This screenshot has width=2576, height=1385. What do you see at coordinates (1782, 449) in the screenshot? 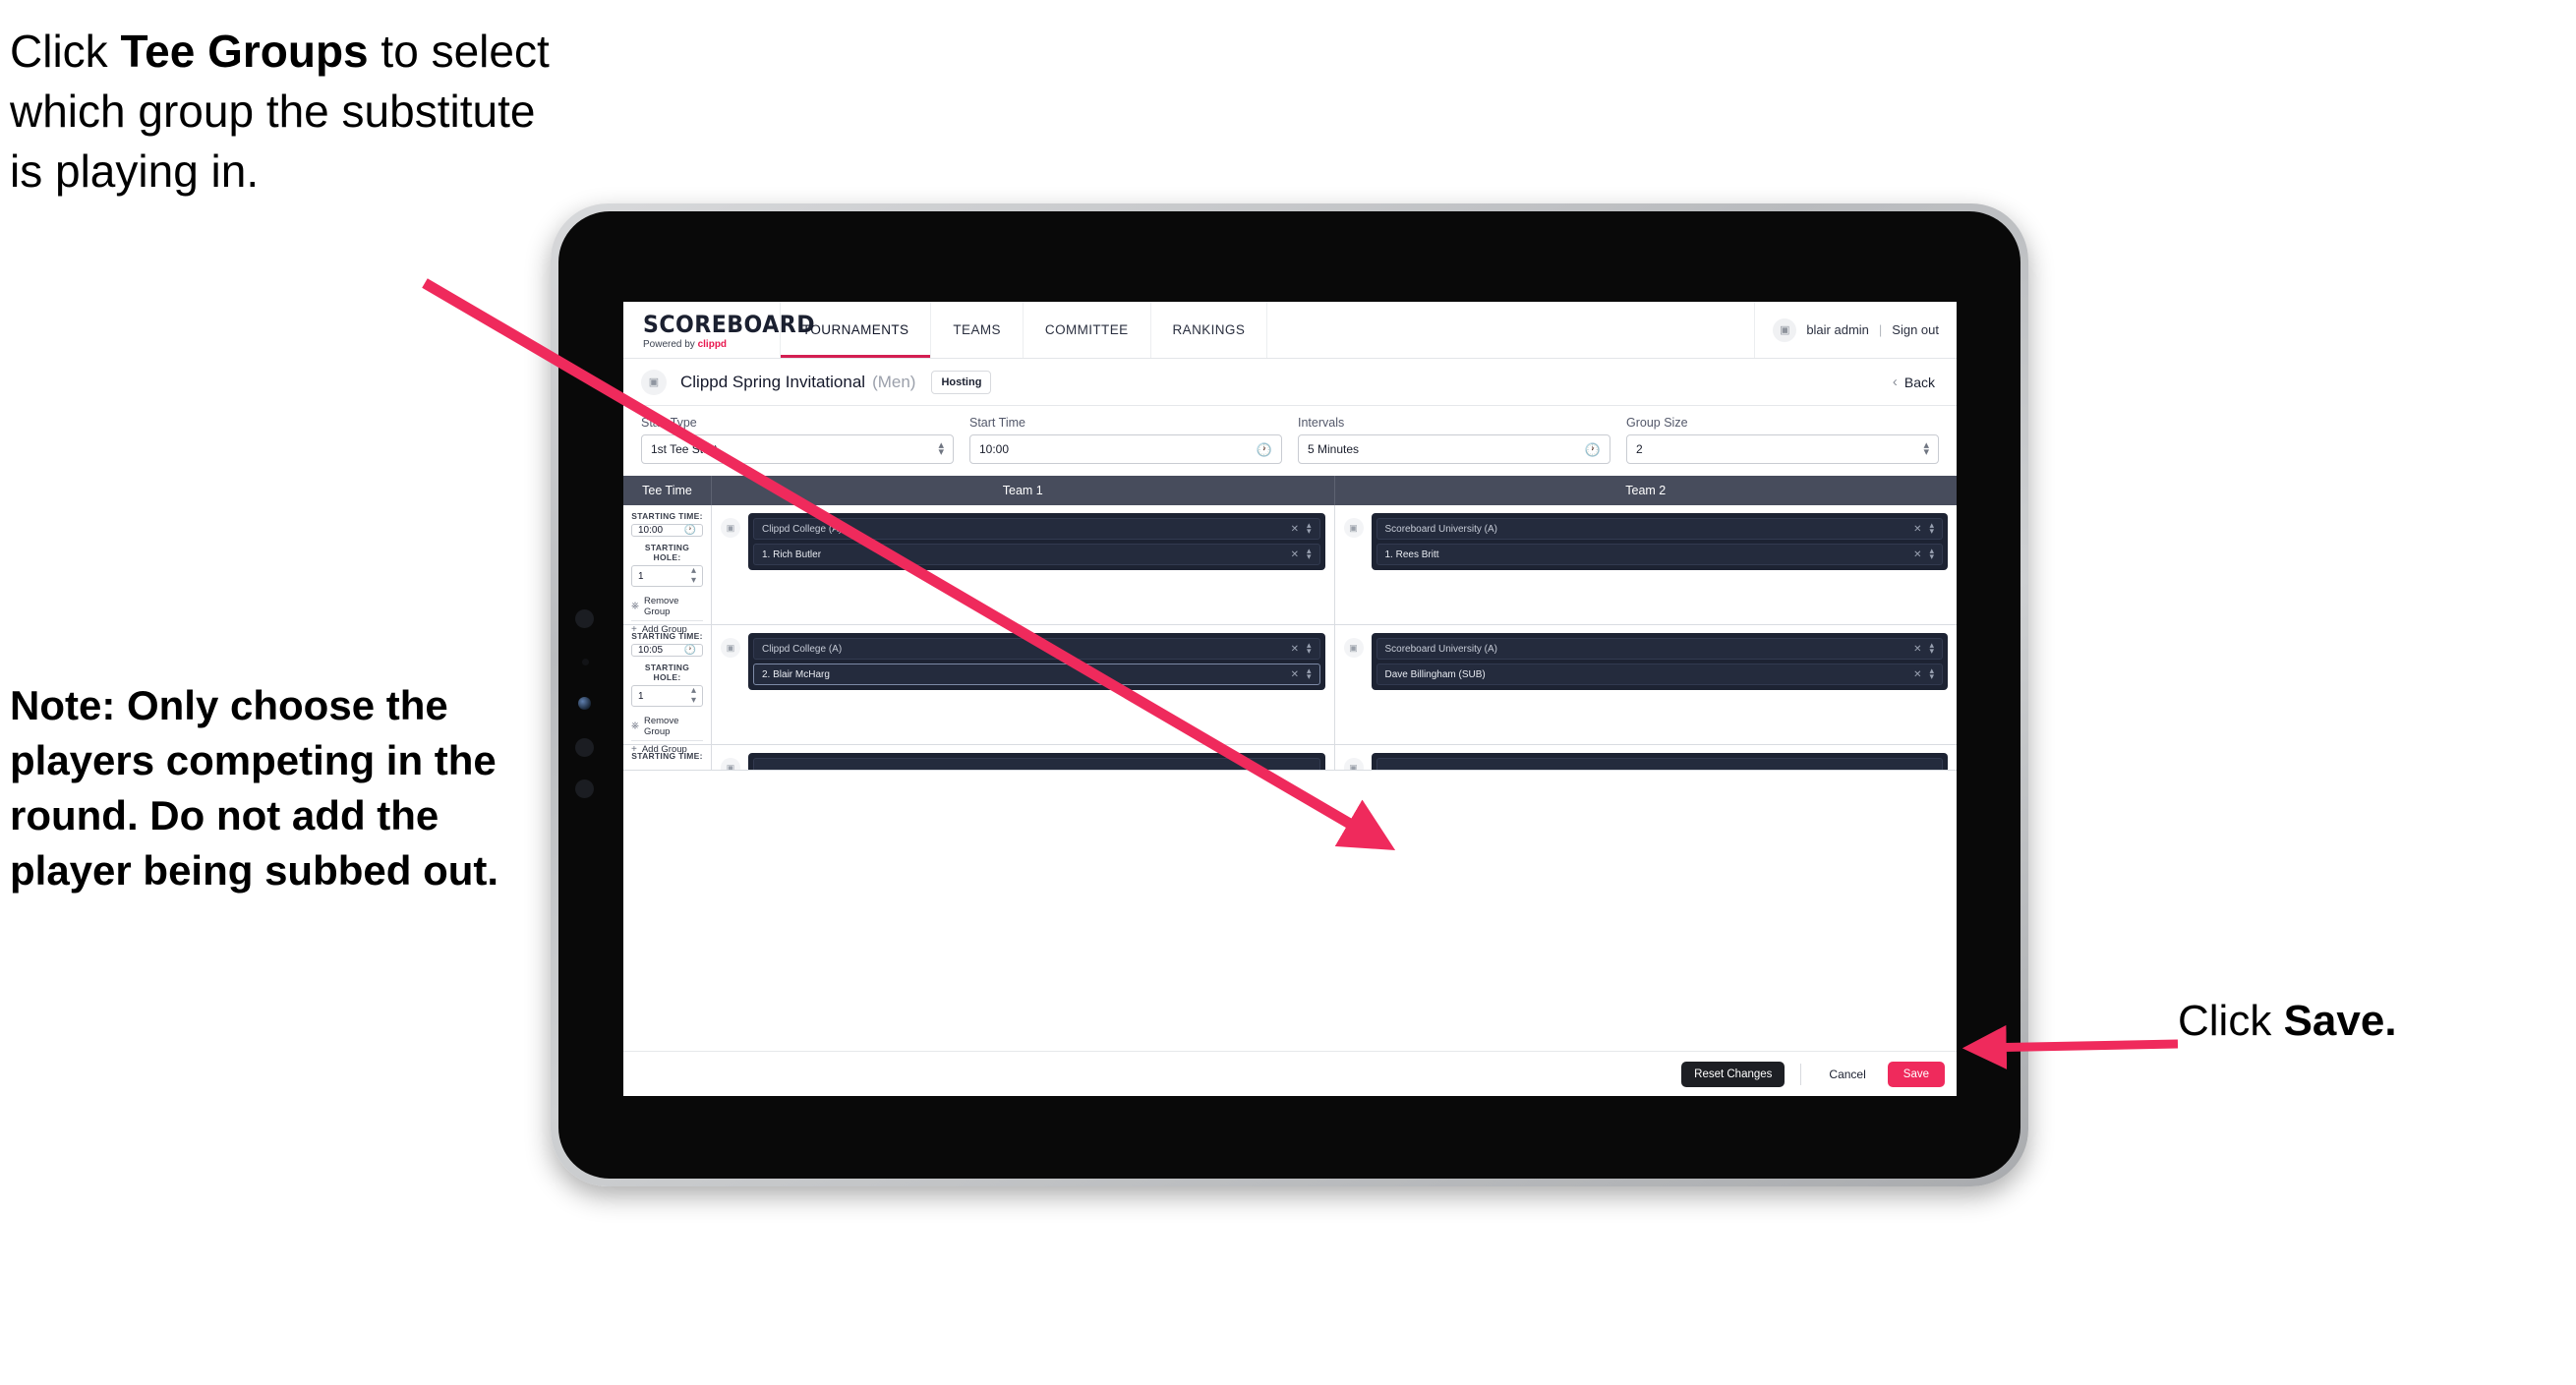
I see `group-size-select: 2 ▴ ▾` at bounding box center [1782, 449].